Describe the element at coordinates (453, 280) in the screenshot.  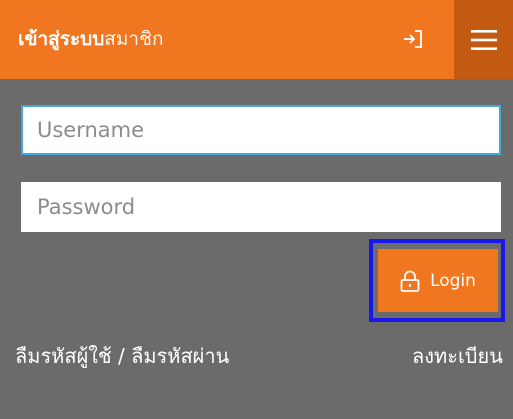
I see `login-button-label: Login` at that location.